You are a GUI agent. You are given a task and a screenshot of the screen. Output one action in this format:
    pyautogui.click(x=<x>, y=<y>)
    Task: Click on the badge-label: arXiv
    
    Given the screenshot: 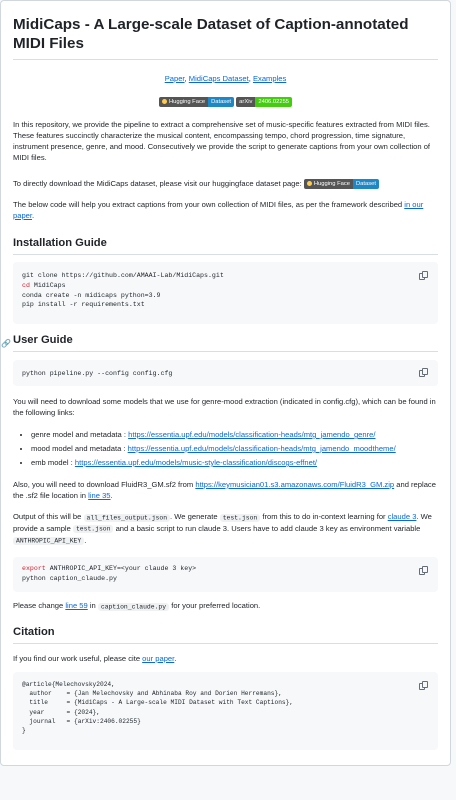 What is the action you would take?
    pyautogui.click(x=246, y=102)
    